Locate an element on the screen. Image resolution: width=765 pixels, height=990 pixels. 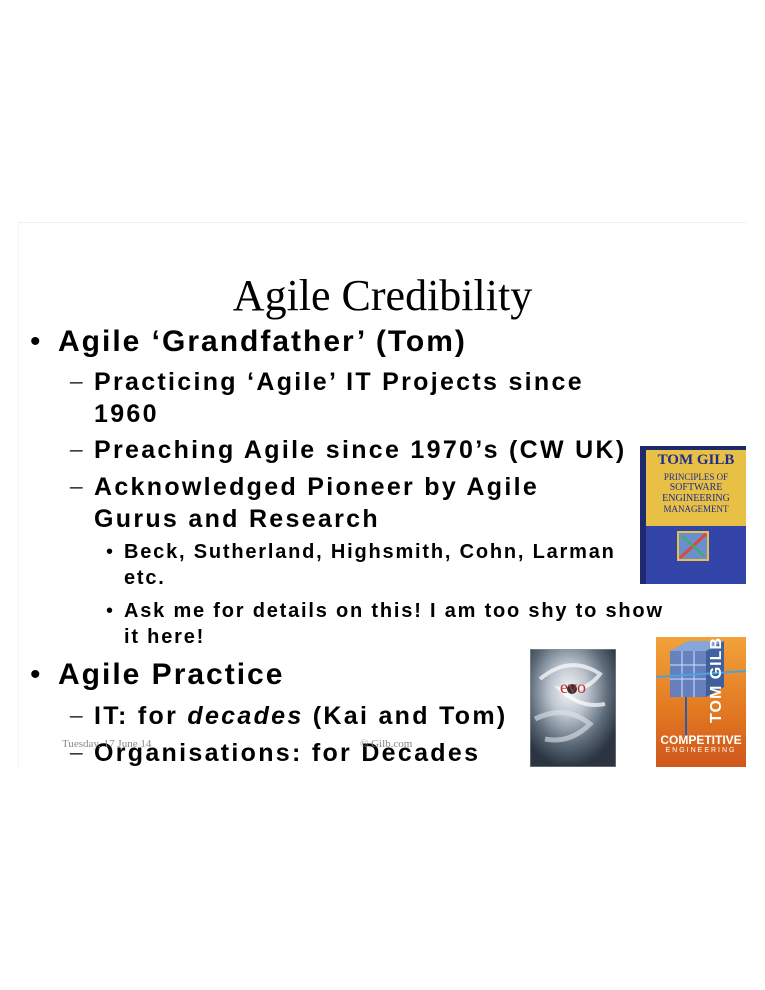
book-principles-title-3: ENGINEERING is located at coordinates (696, 498).